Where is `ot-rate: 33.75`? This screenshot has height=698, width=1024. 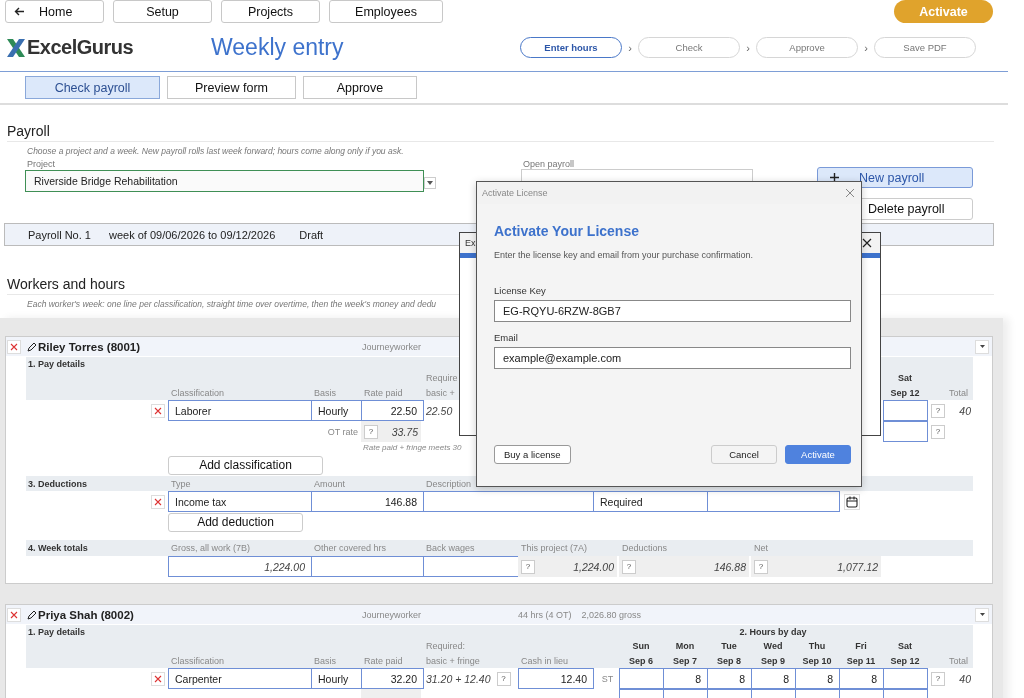 ot-rate: 33.75 is located at coordinates (404, 431).